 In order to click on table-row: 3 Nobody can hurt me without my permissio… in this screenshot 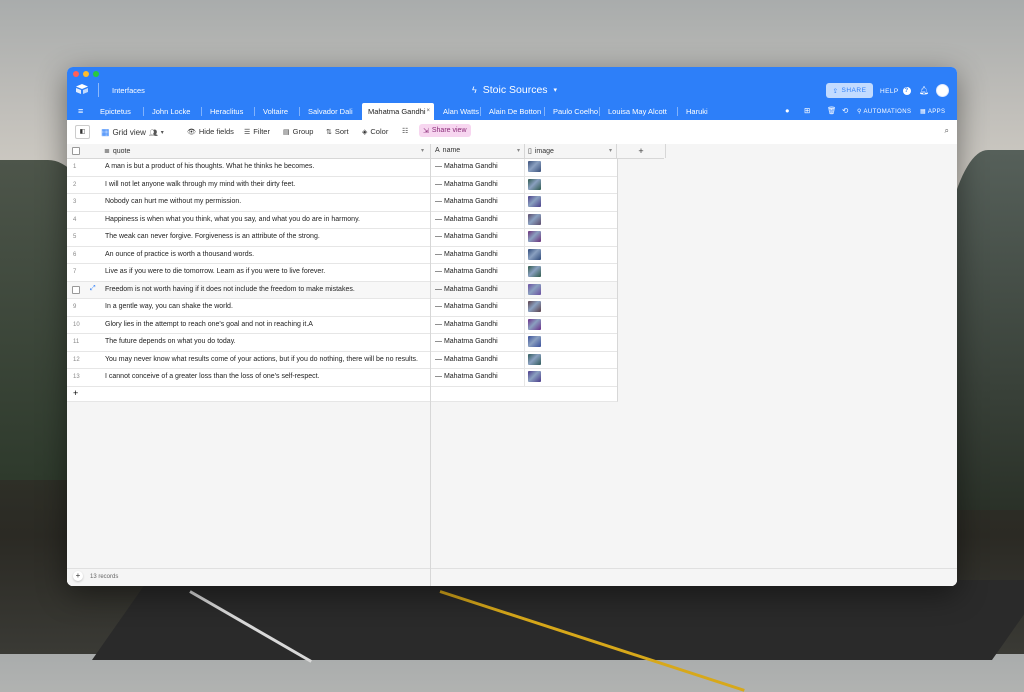, I will do `click(248, 203)`.